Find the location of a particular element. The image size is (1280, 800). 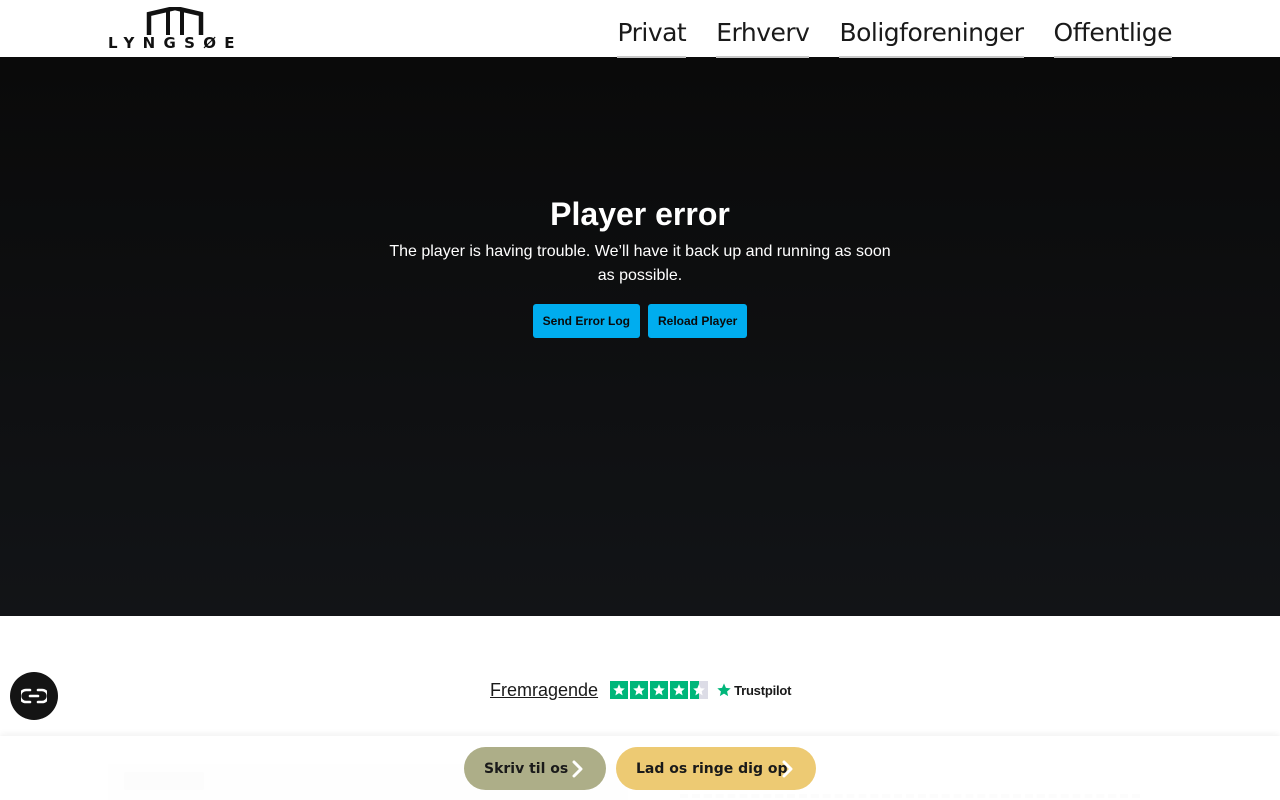

nav-item-boligforeninger: Boligforeninger is located at coordinates (931, 29).